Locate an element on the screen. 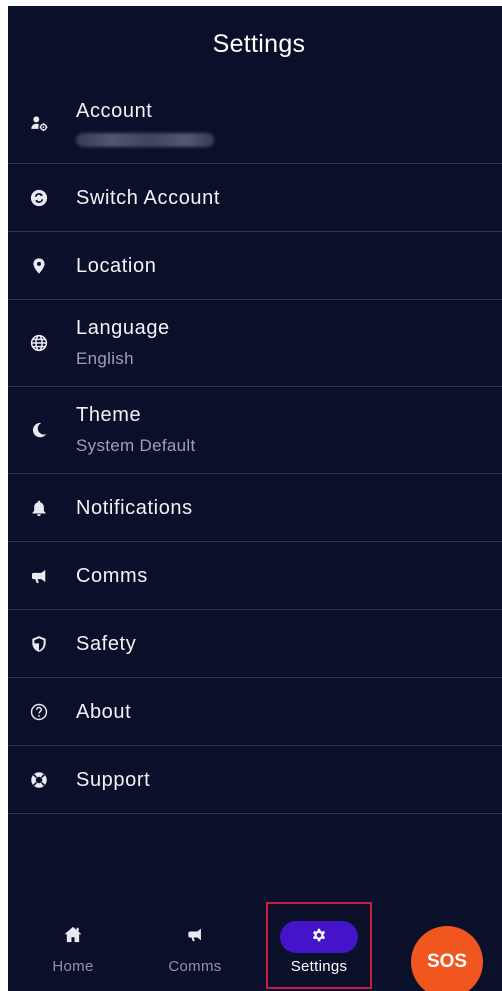  menu-item-label: About is located at coordinates (104, 711).